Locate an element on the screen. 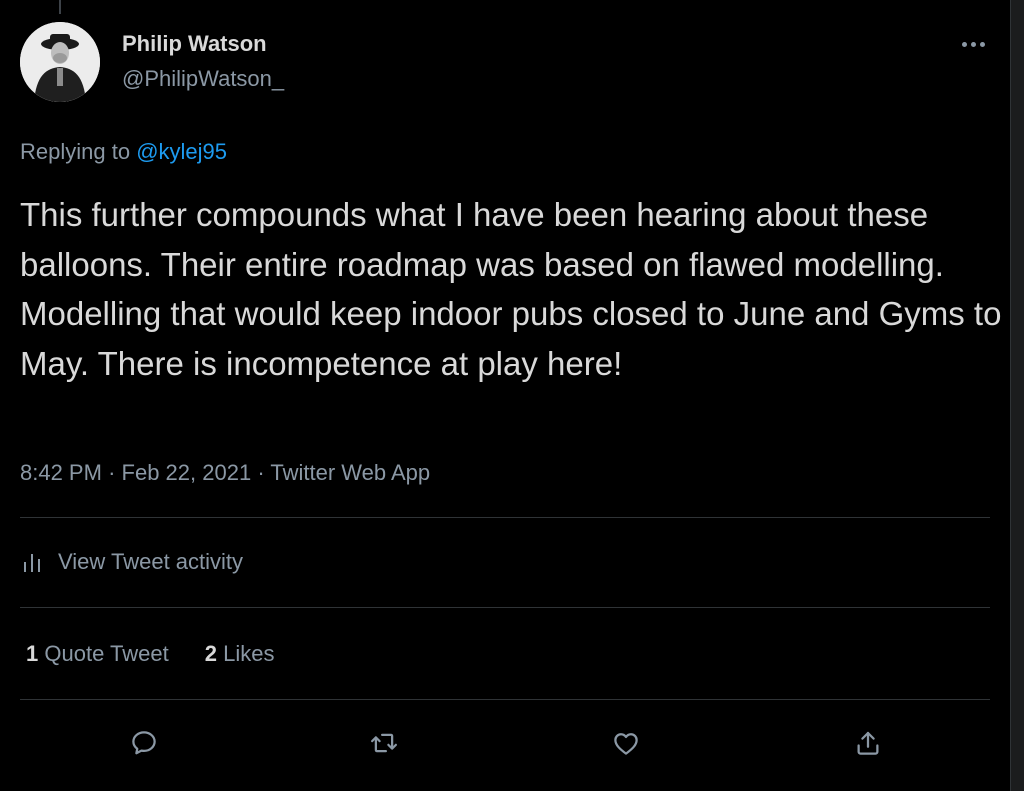 This screenshot has height=791, width=1024. tweet-source-link: Twitter Web App is located at coordinates (350, 472).